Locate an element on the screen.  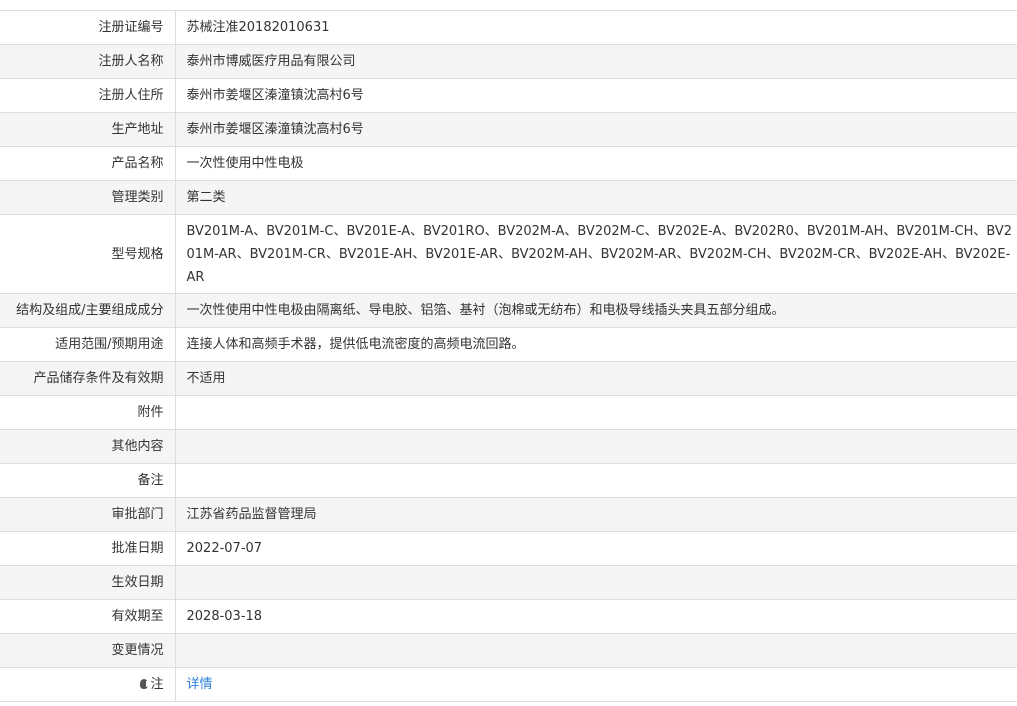
field-label: 其他内容 is located at coordinates (88, 446).